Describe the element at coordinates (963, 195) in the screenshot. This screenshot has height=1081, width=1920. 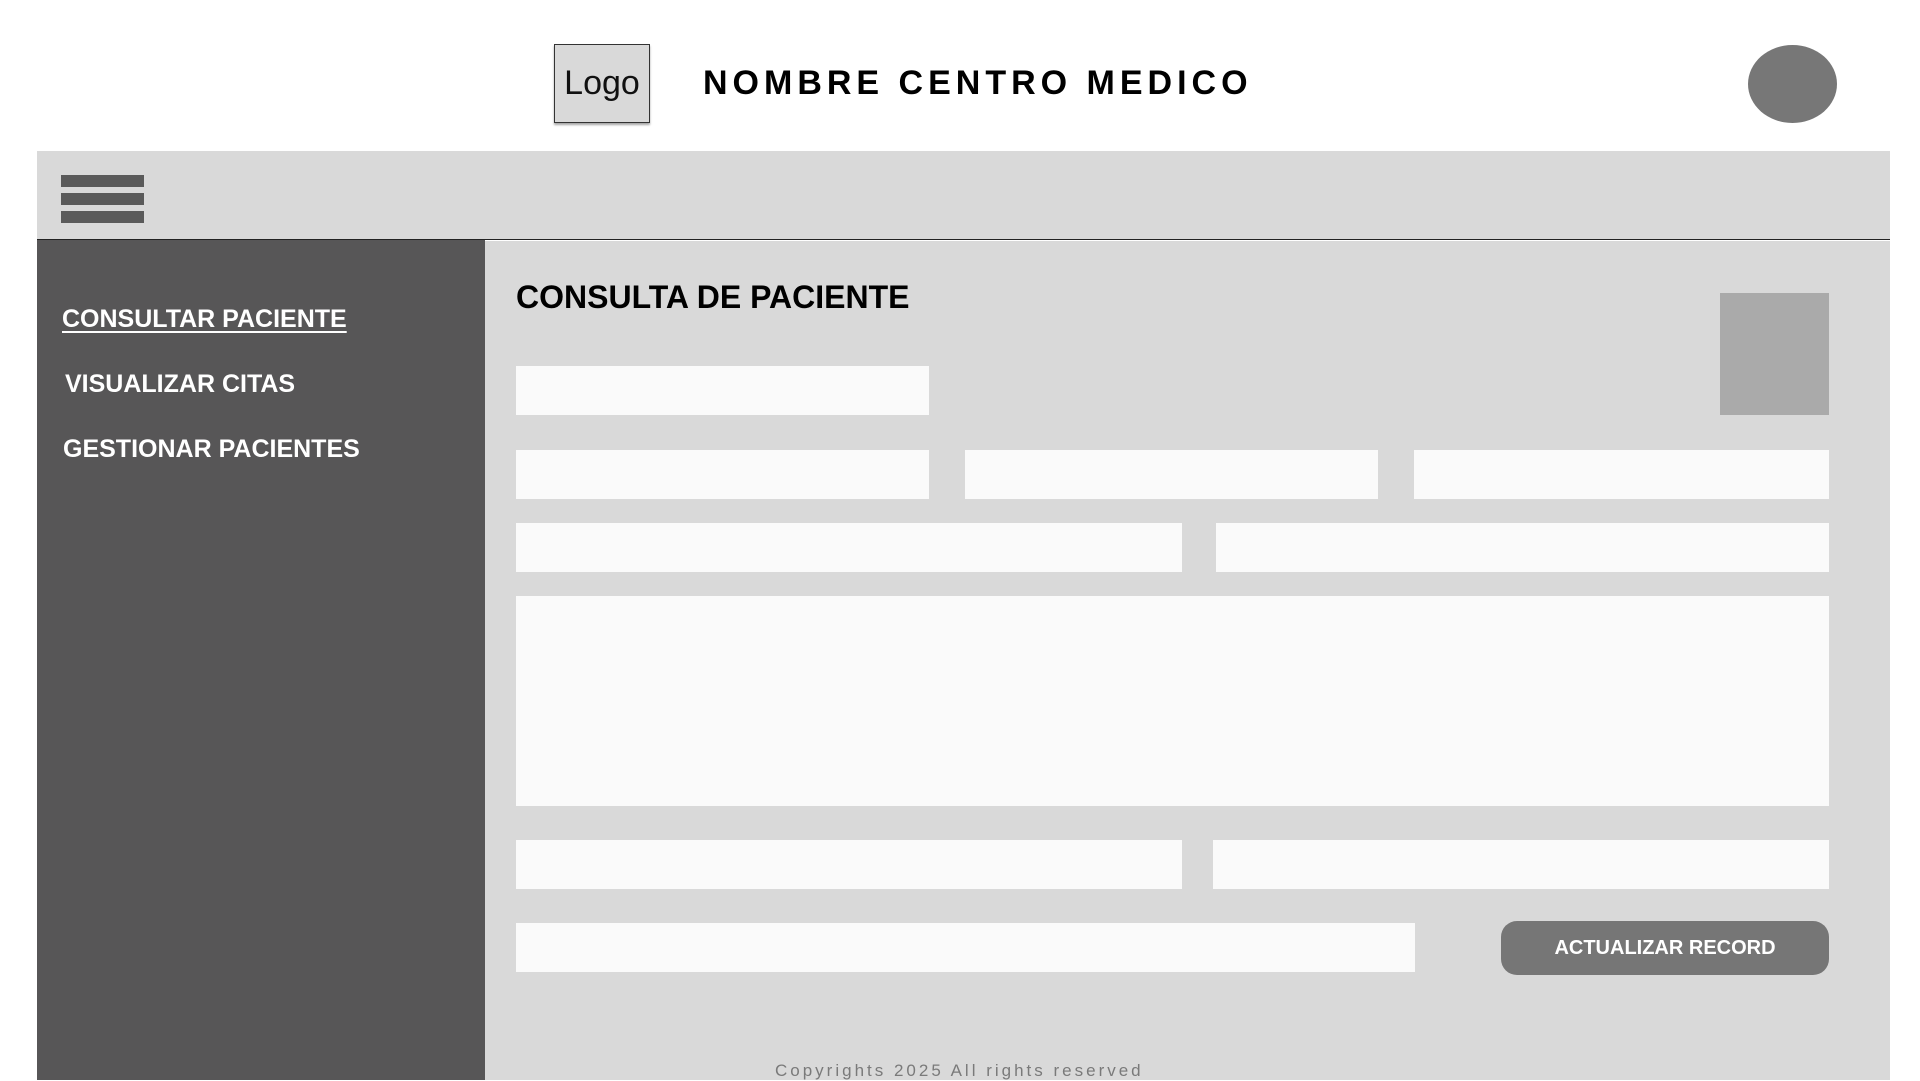
I see `top-bar` at that location.